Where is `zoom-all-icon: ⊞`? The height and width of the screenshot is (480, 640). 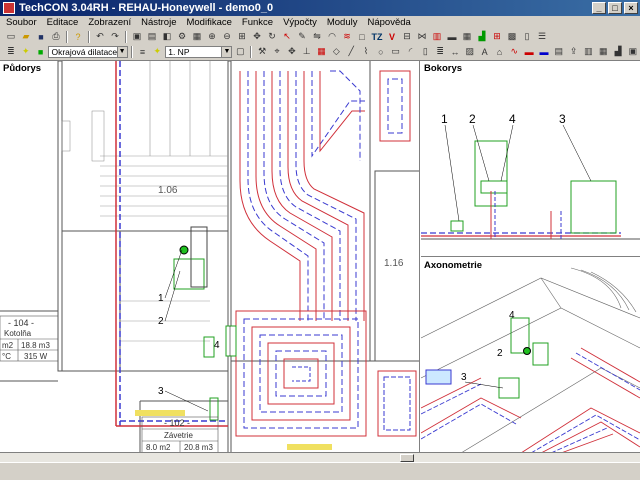 zoom-all-icon: ⊞ is located at coordinates (242, 36).